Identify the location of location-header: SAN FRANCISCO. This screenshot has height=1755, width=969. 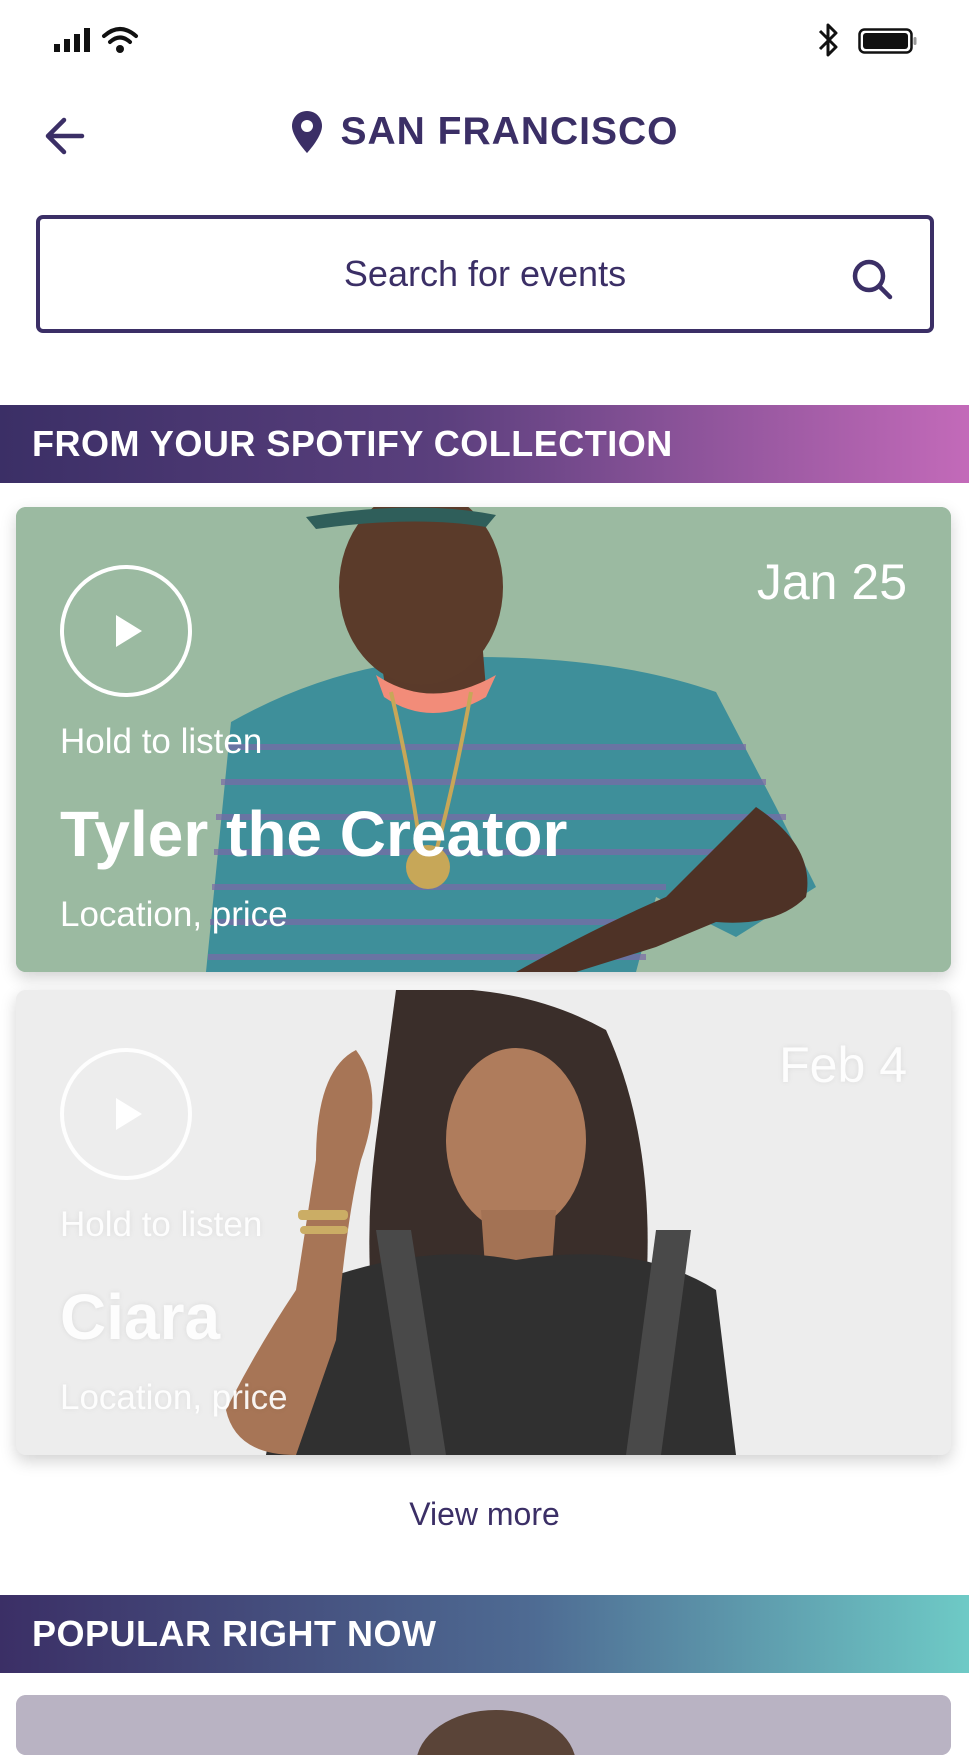
(484, 132).